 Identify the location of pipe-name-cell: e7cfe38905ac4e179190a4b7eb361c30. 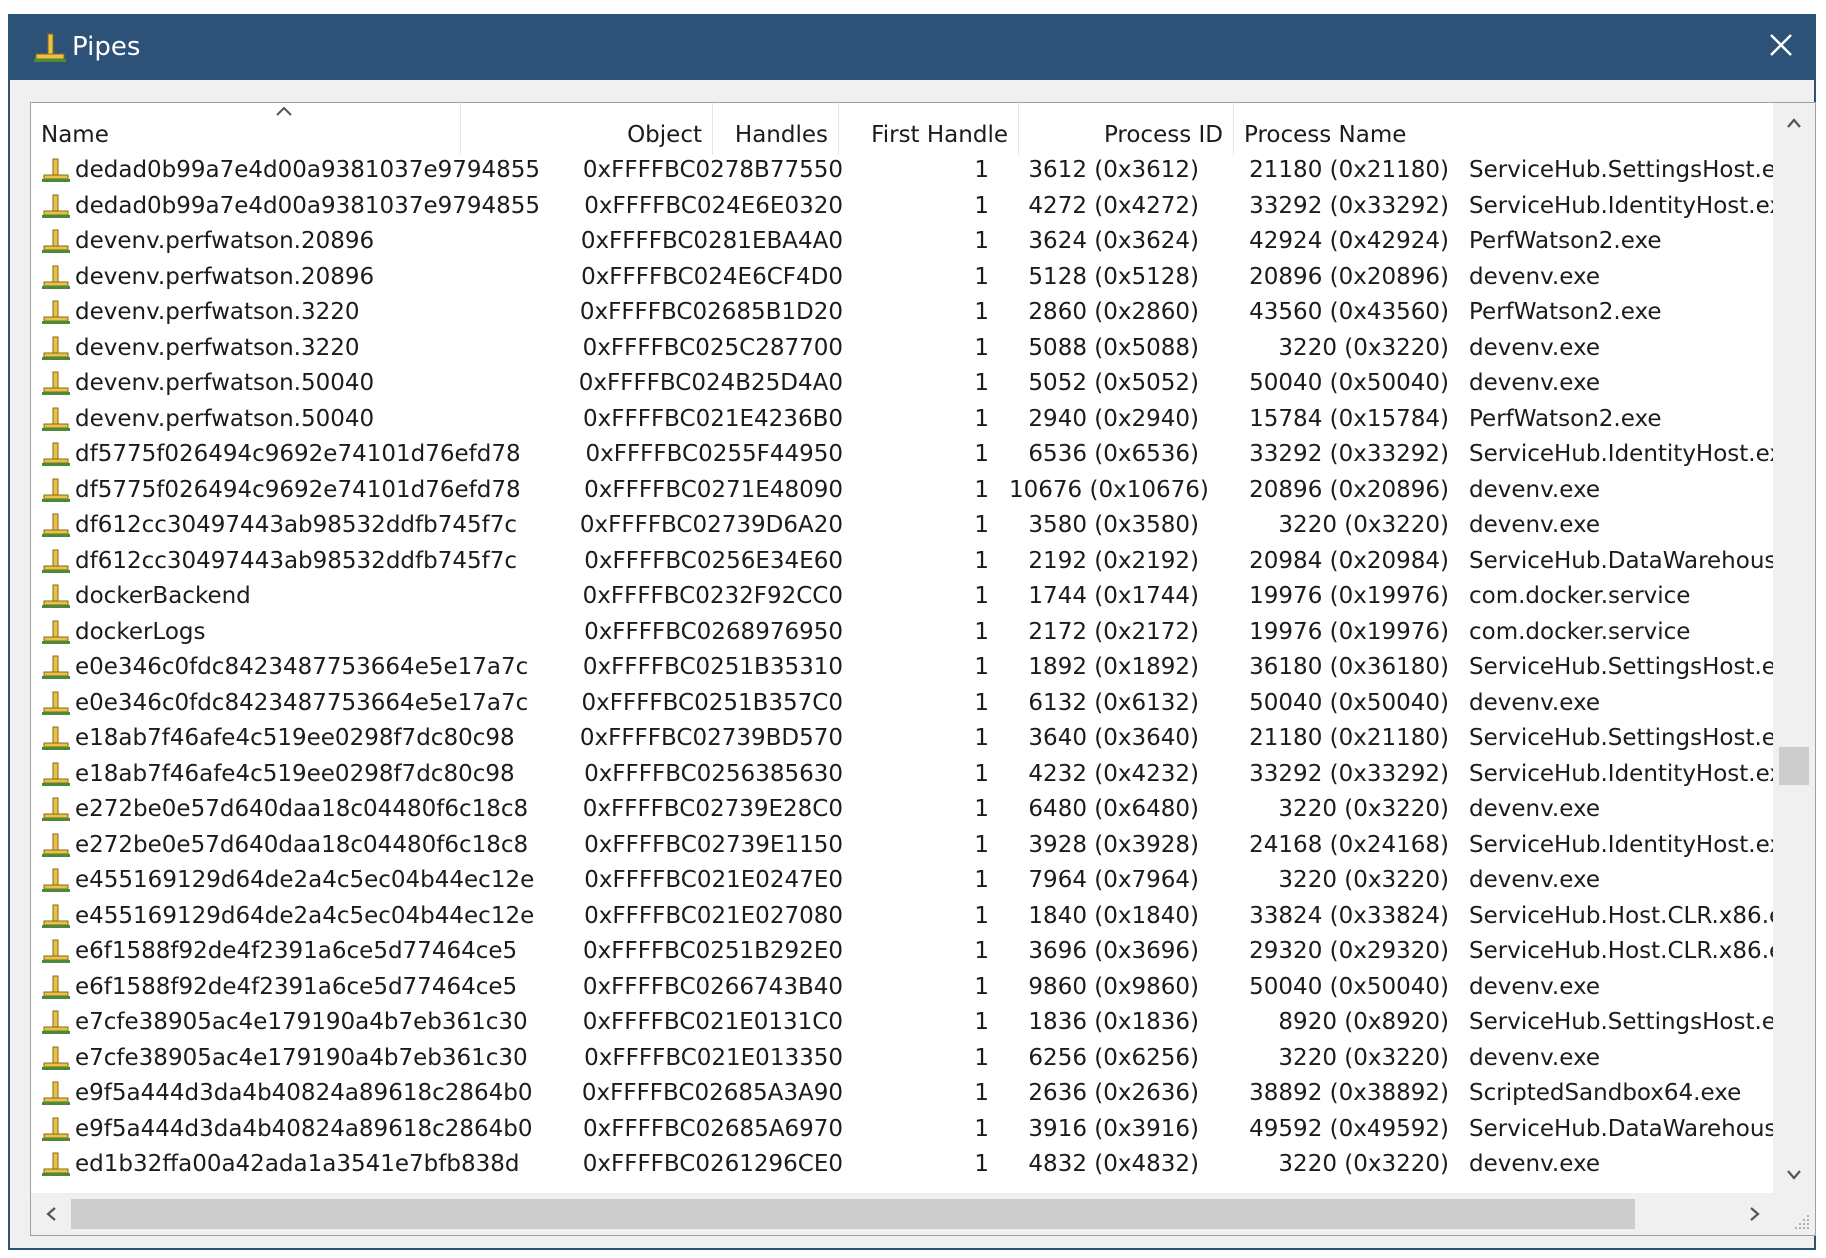
(301, 1022).